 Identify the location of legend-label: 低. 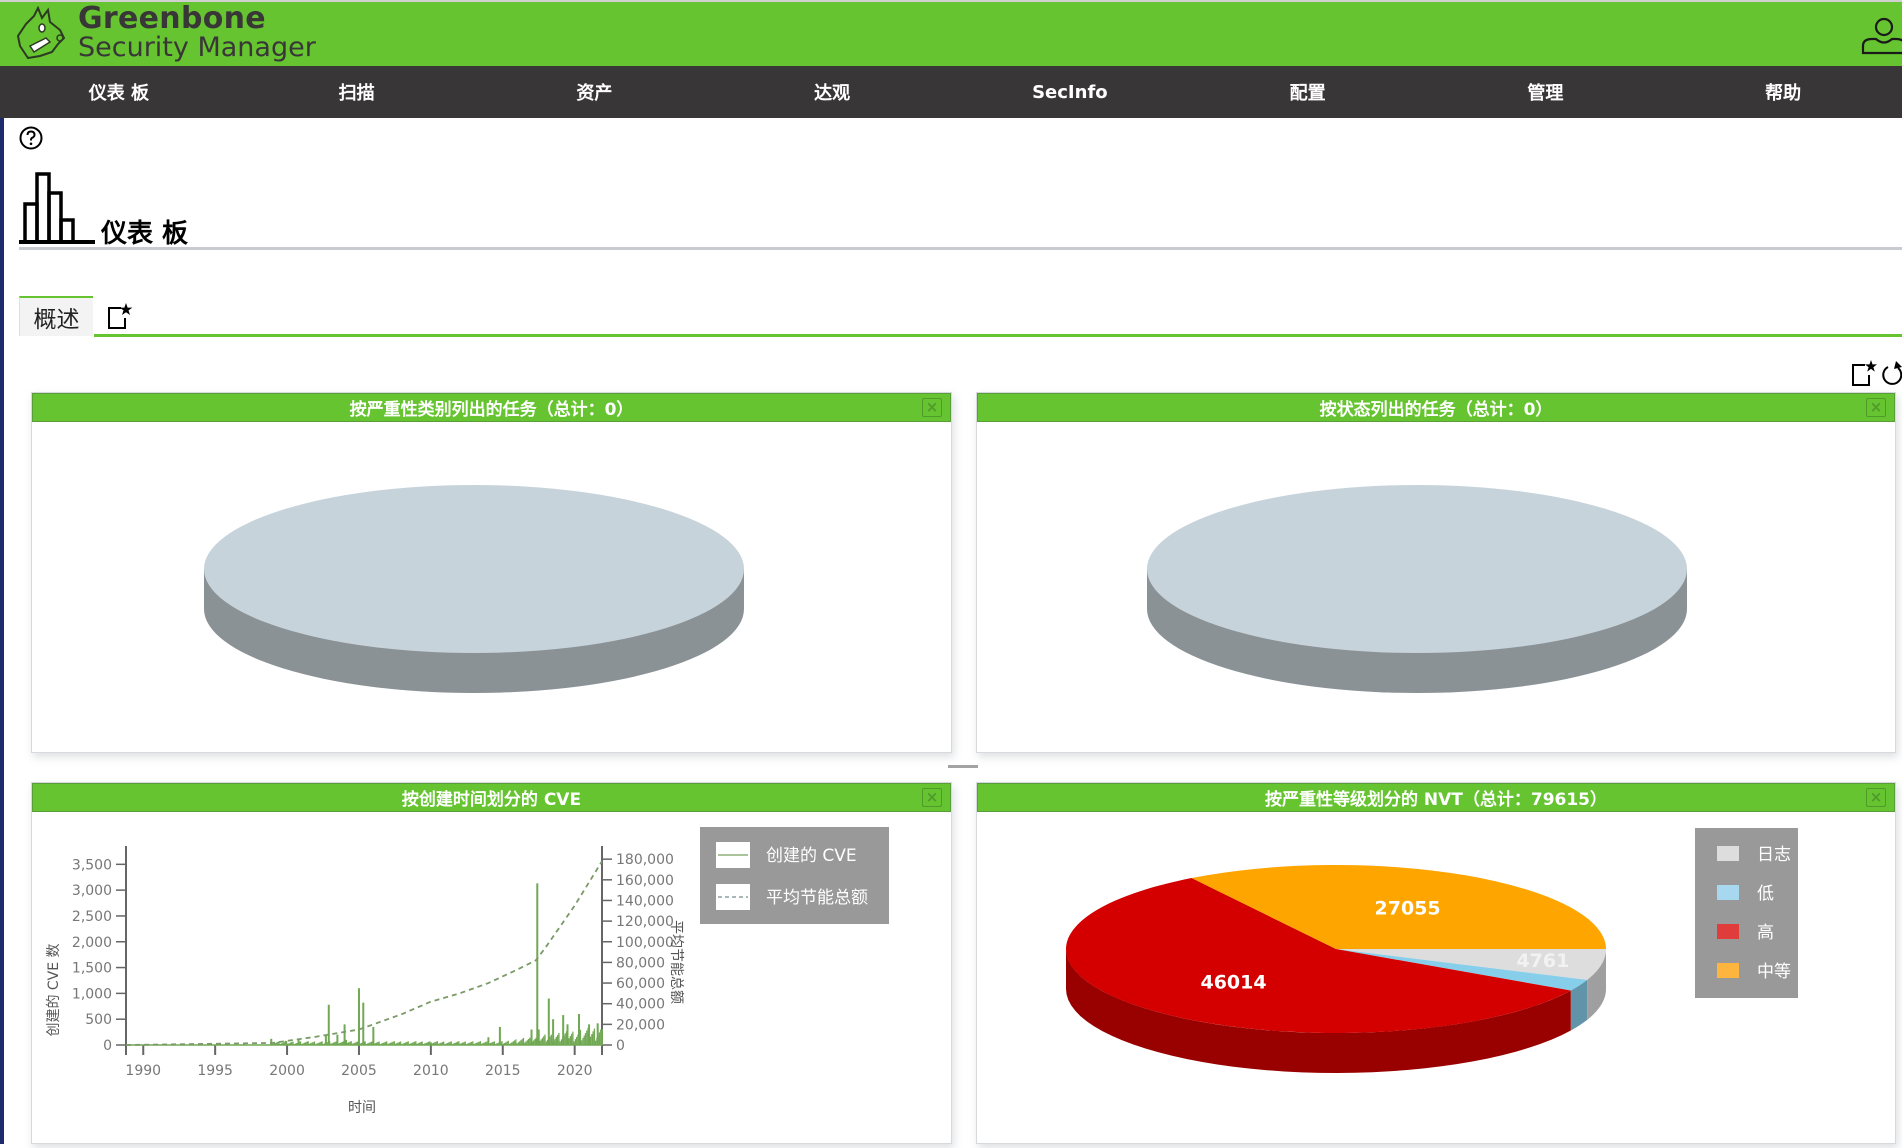
(1765, 894).